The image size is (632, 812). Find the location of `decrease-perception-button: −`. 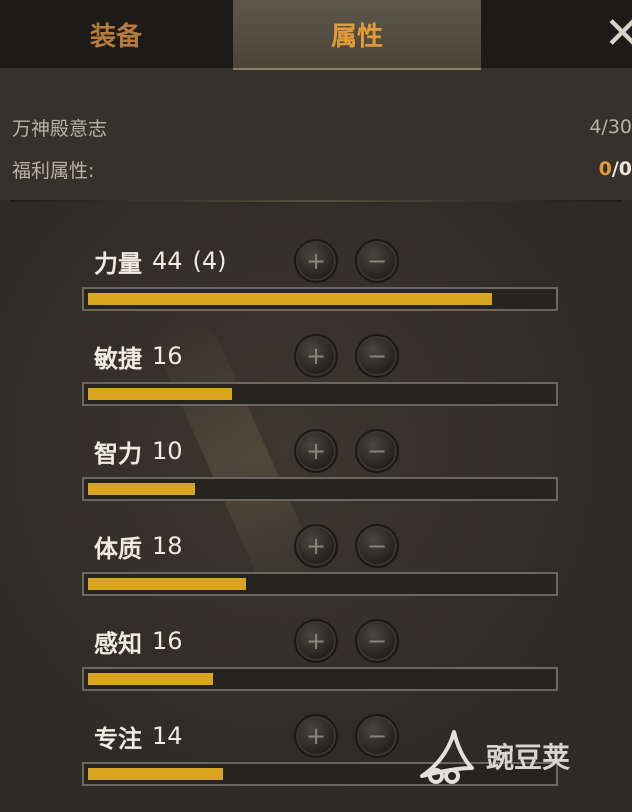

decrease-perception-button: − is located at coordinates (377, 641).